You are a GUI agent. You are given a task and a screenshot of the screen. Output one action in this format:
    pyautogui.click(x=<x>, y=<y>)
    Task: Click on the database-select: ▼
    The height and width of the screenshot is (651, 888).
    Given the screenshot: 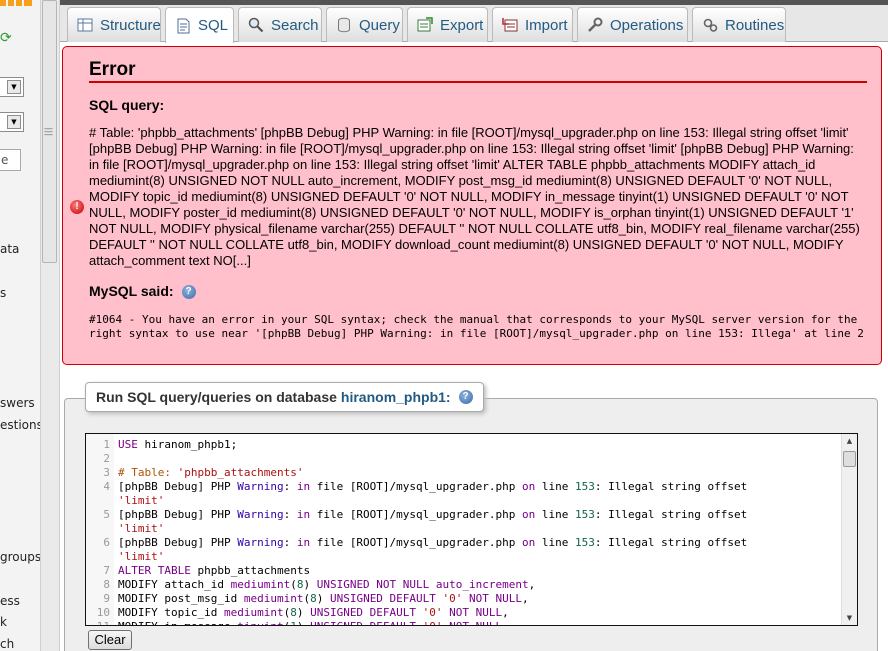 What is the action you would take?
    pyautogui.click(x=12, y=122)
    